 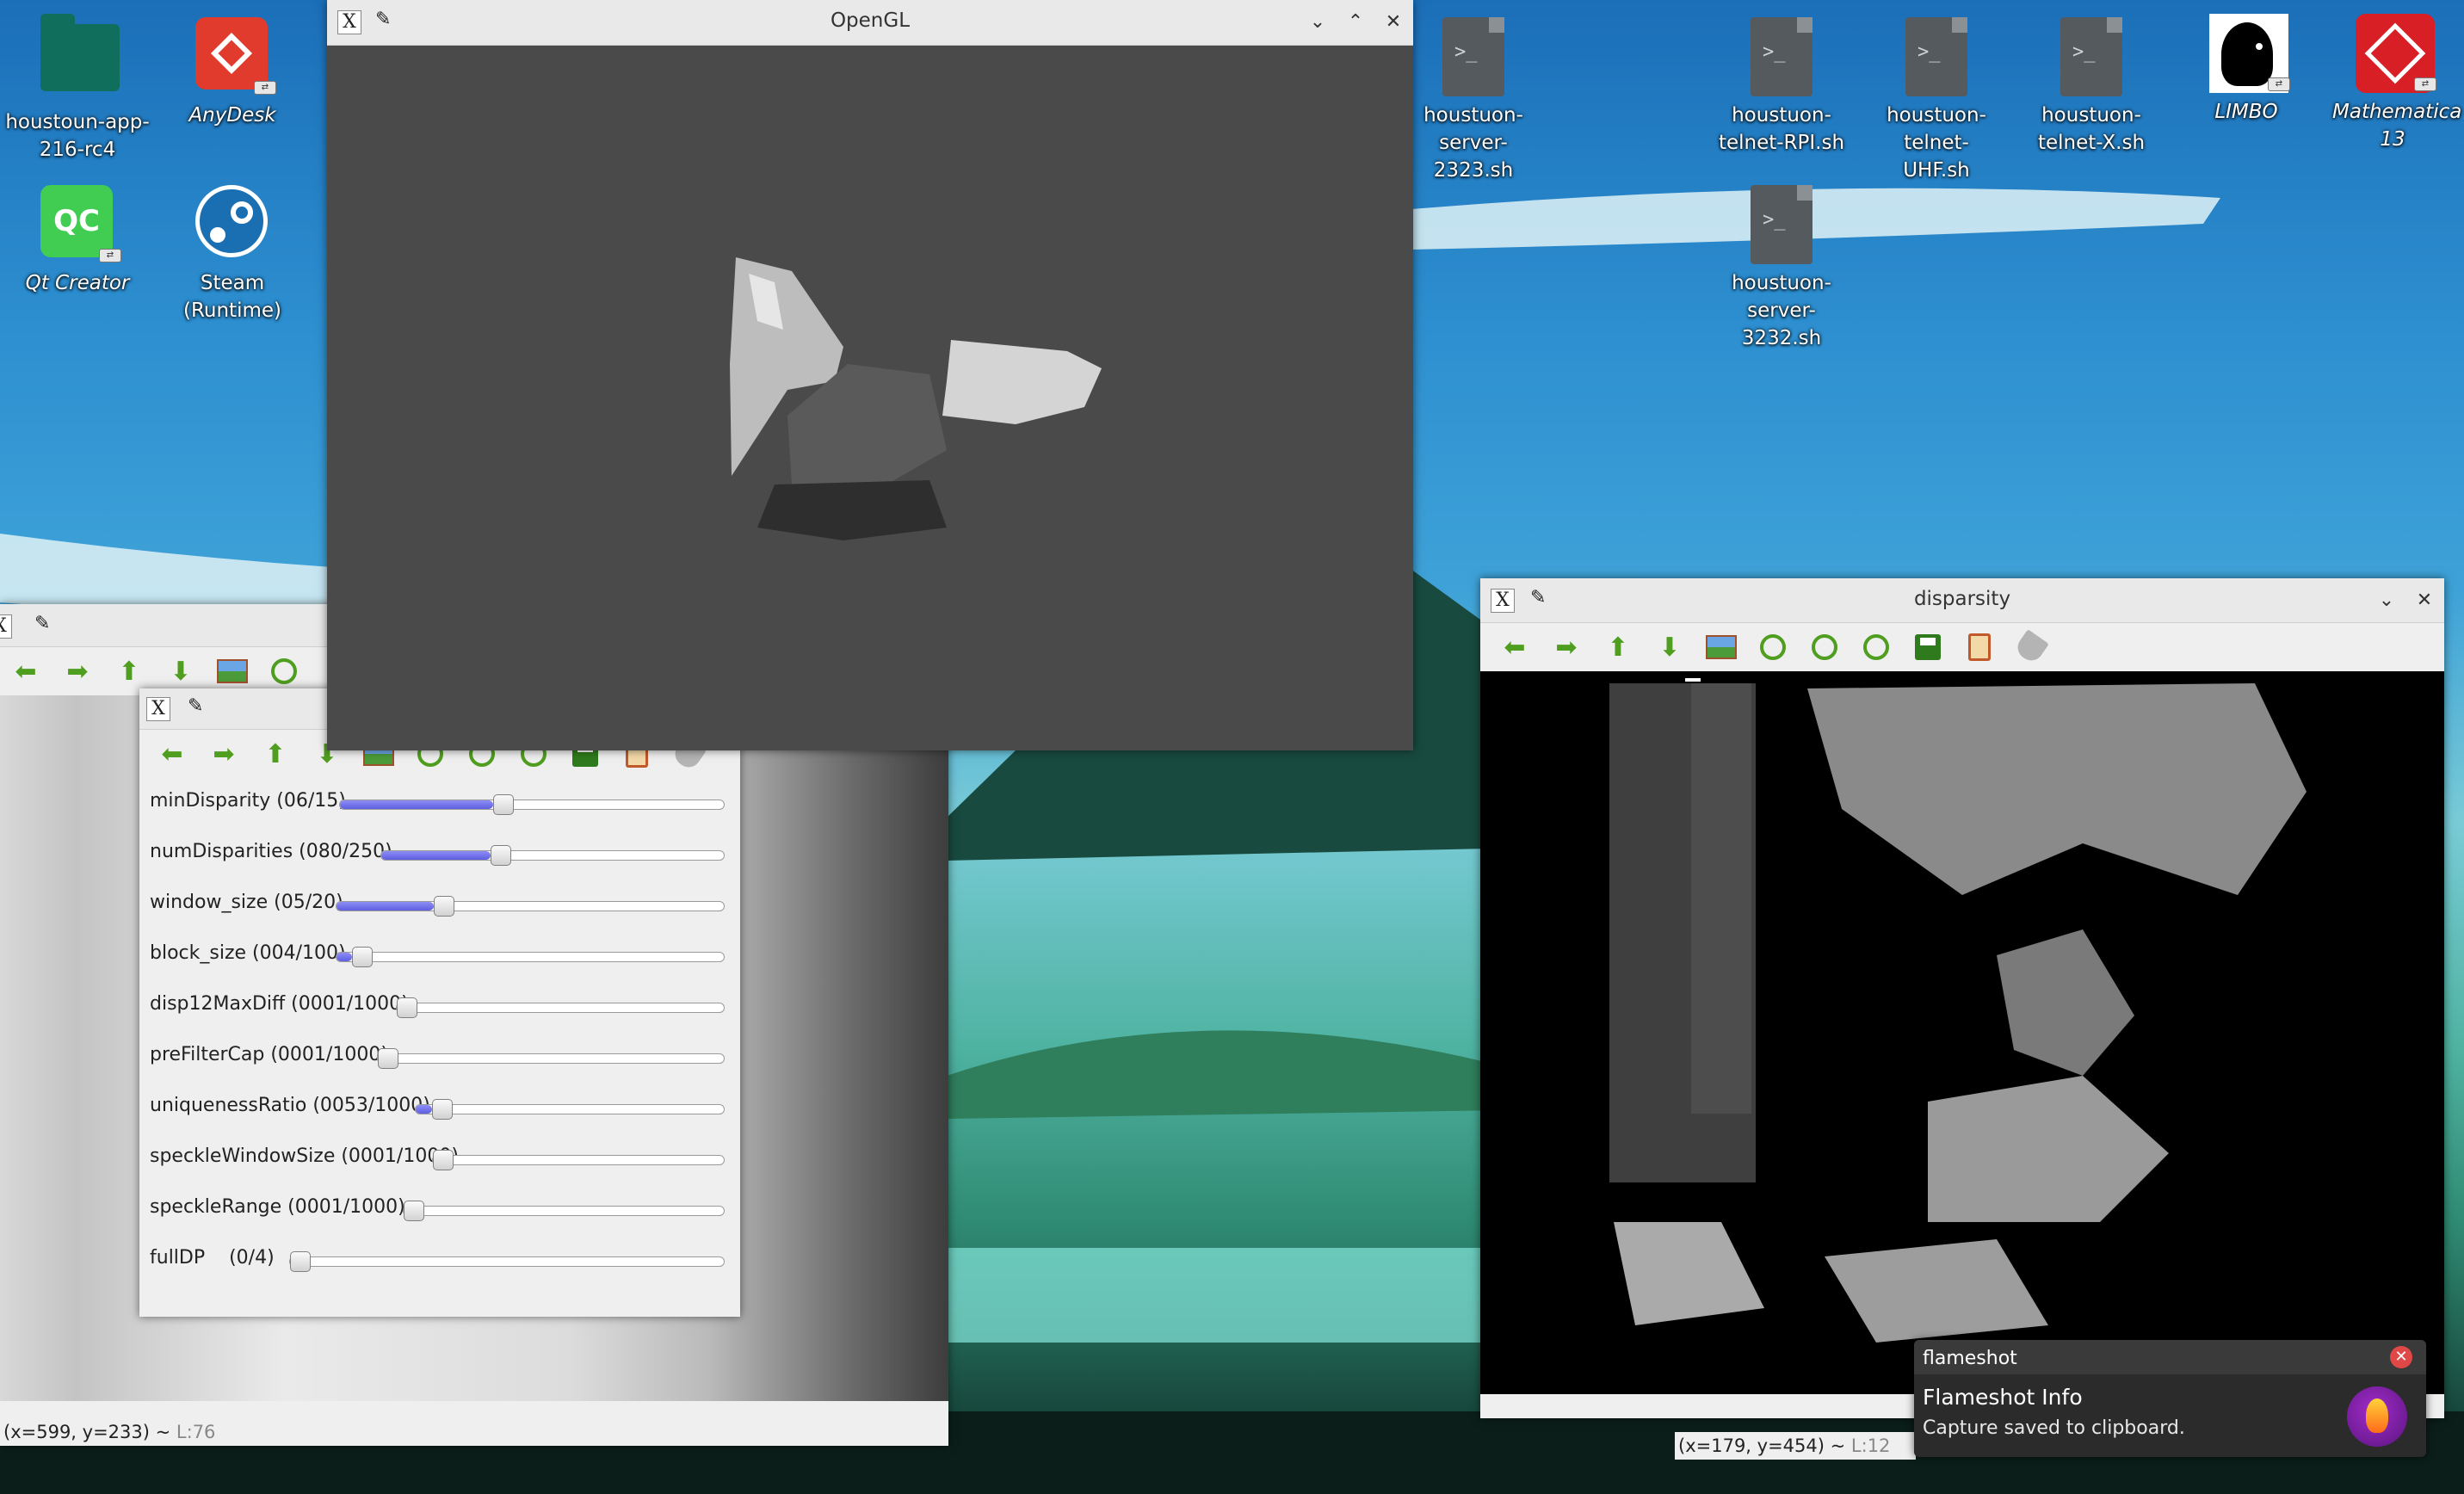 What do you see at coordinates (2091, 129) in the screenshot?
I see `desktop-icon-label: houstuon-telnet-X.sh` at bounding box center [2091, 129].